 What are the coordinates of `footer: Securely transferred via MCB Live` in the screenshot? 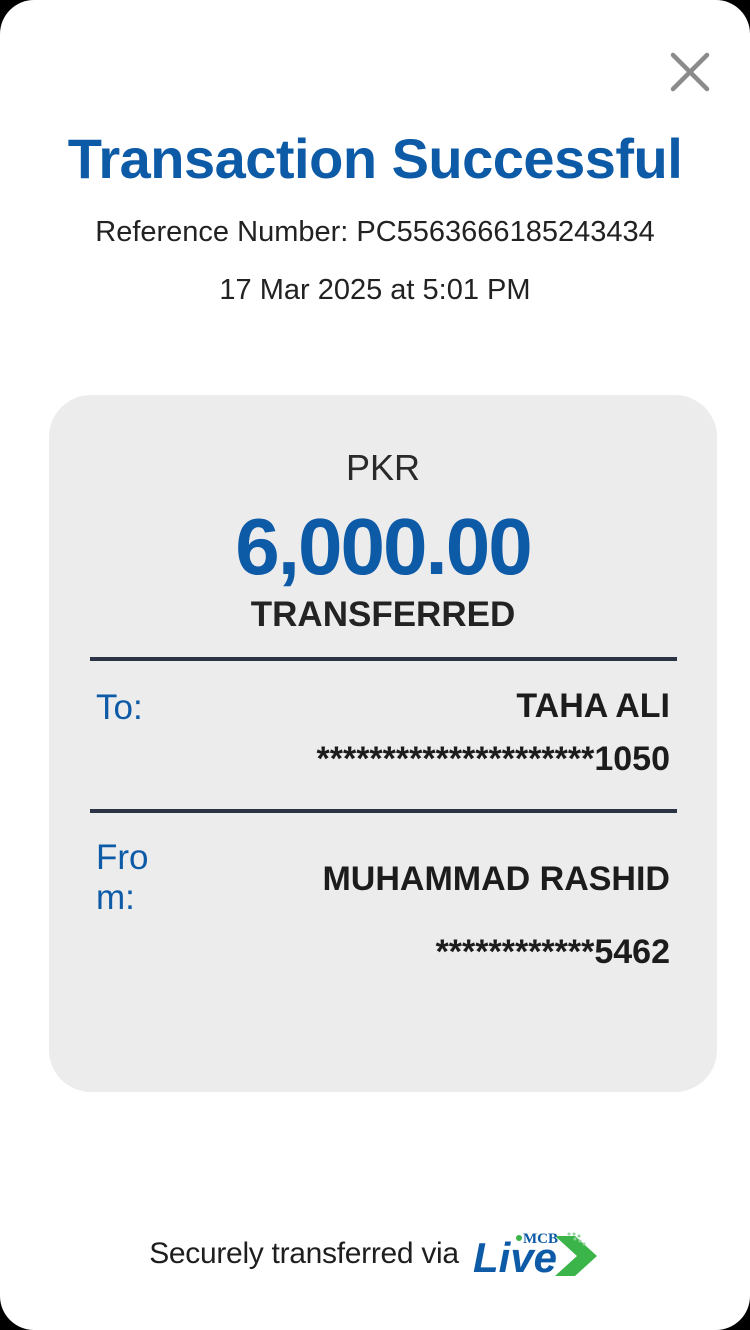 It's located at (375, 1254).